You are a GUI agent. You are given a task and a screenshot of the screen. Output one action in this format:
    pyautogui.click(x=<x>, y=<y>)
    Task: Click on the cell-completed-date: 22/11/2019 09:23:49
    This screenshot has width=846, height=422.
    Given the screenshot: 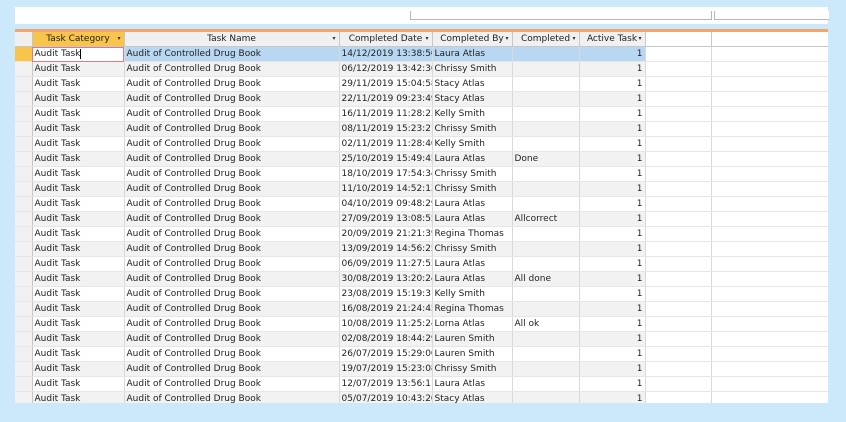 What is the action you would take?
    pyautogui.click(x=386, y=99)
    